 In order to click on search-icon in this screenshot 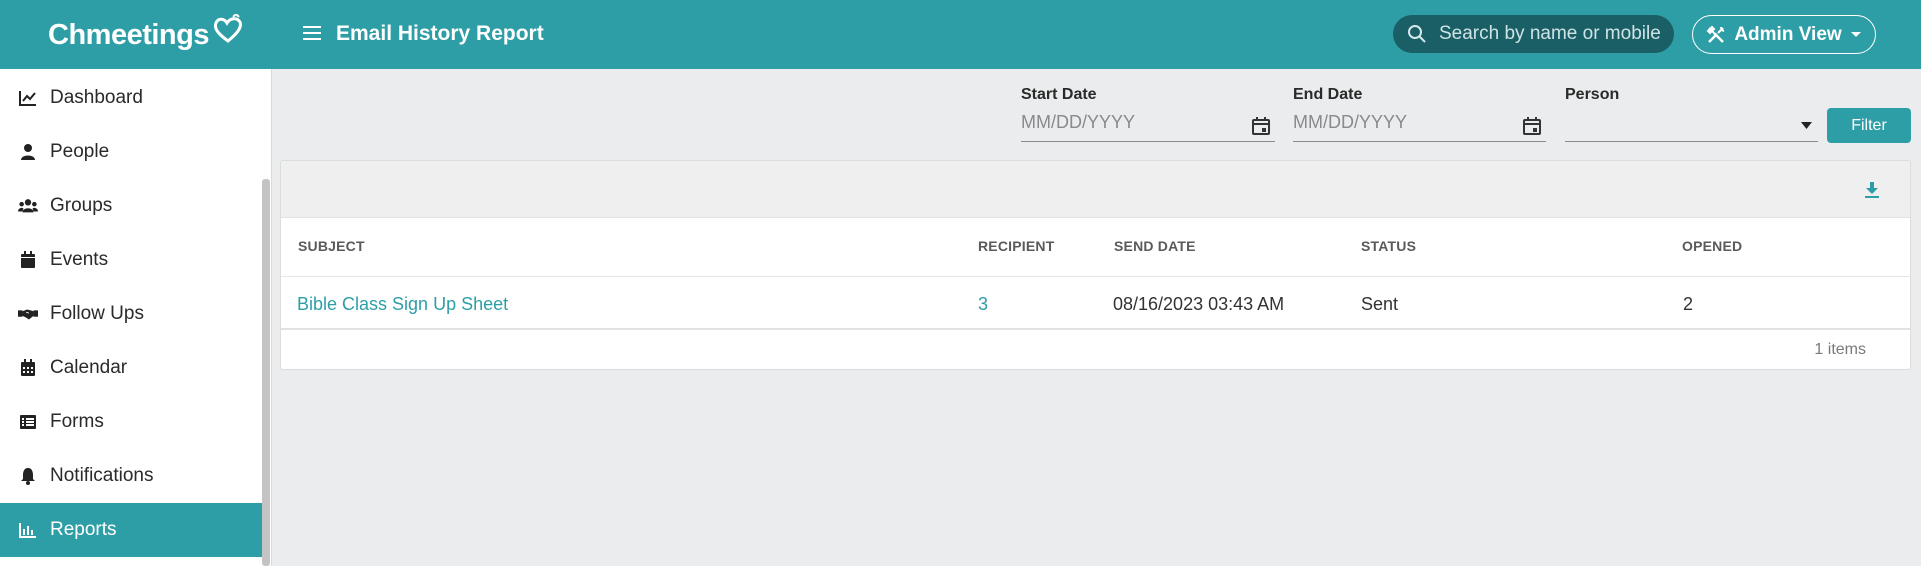, I will do `click(1417, 34)`.